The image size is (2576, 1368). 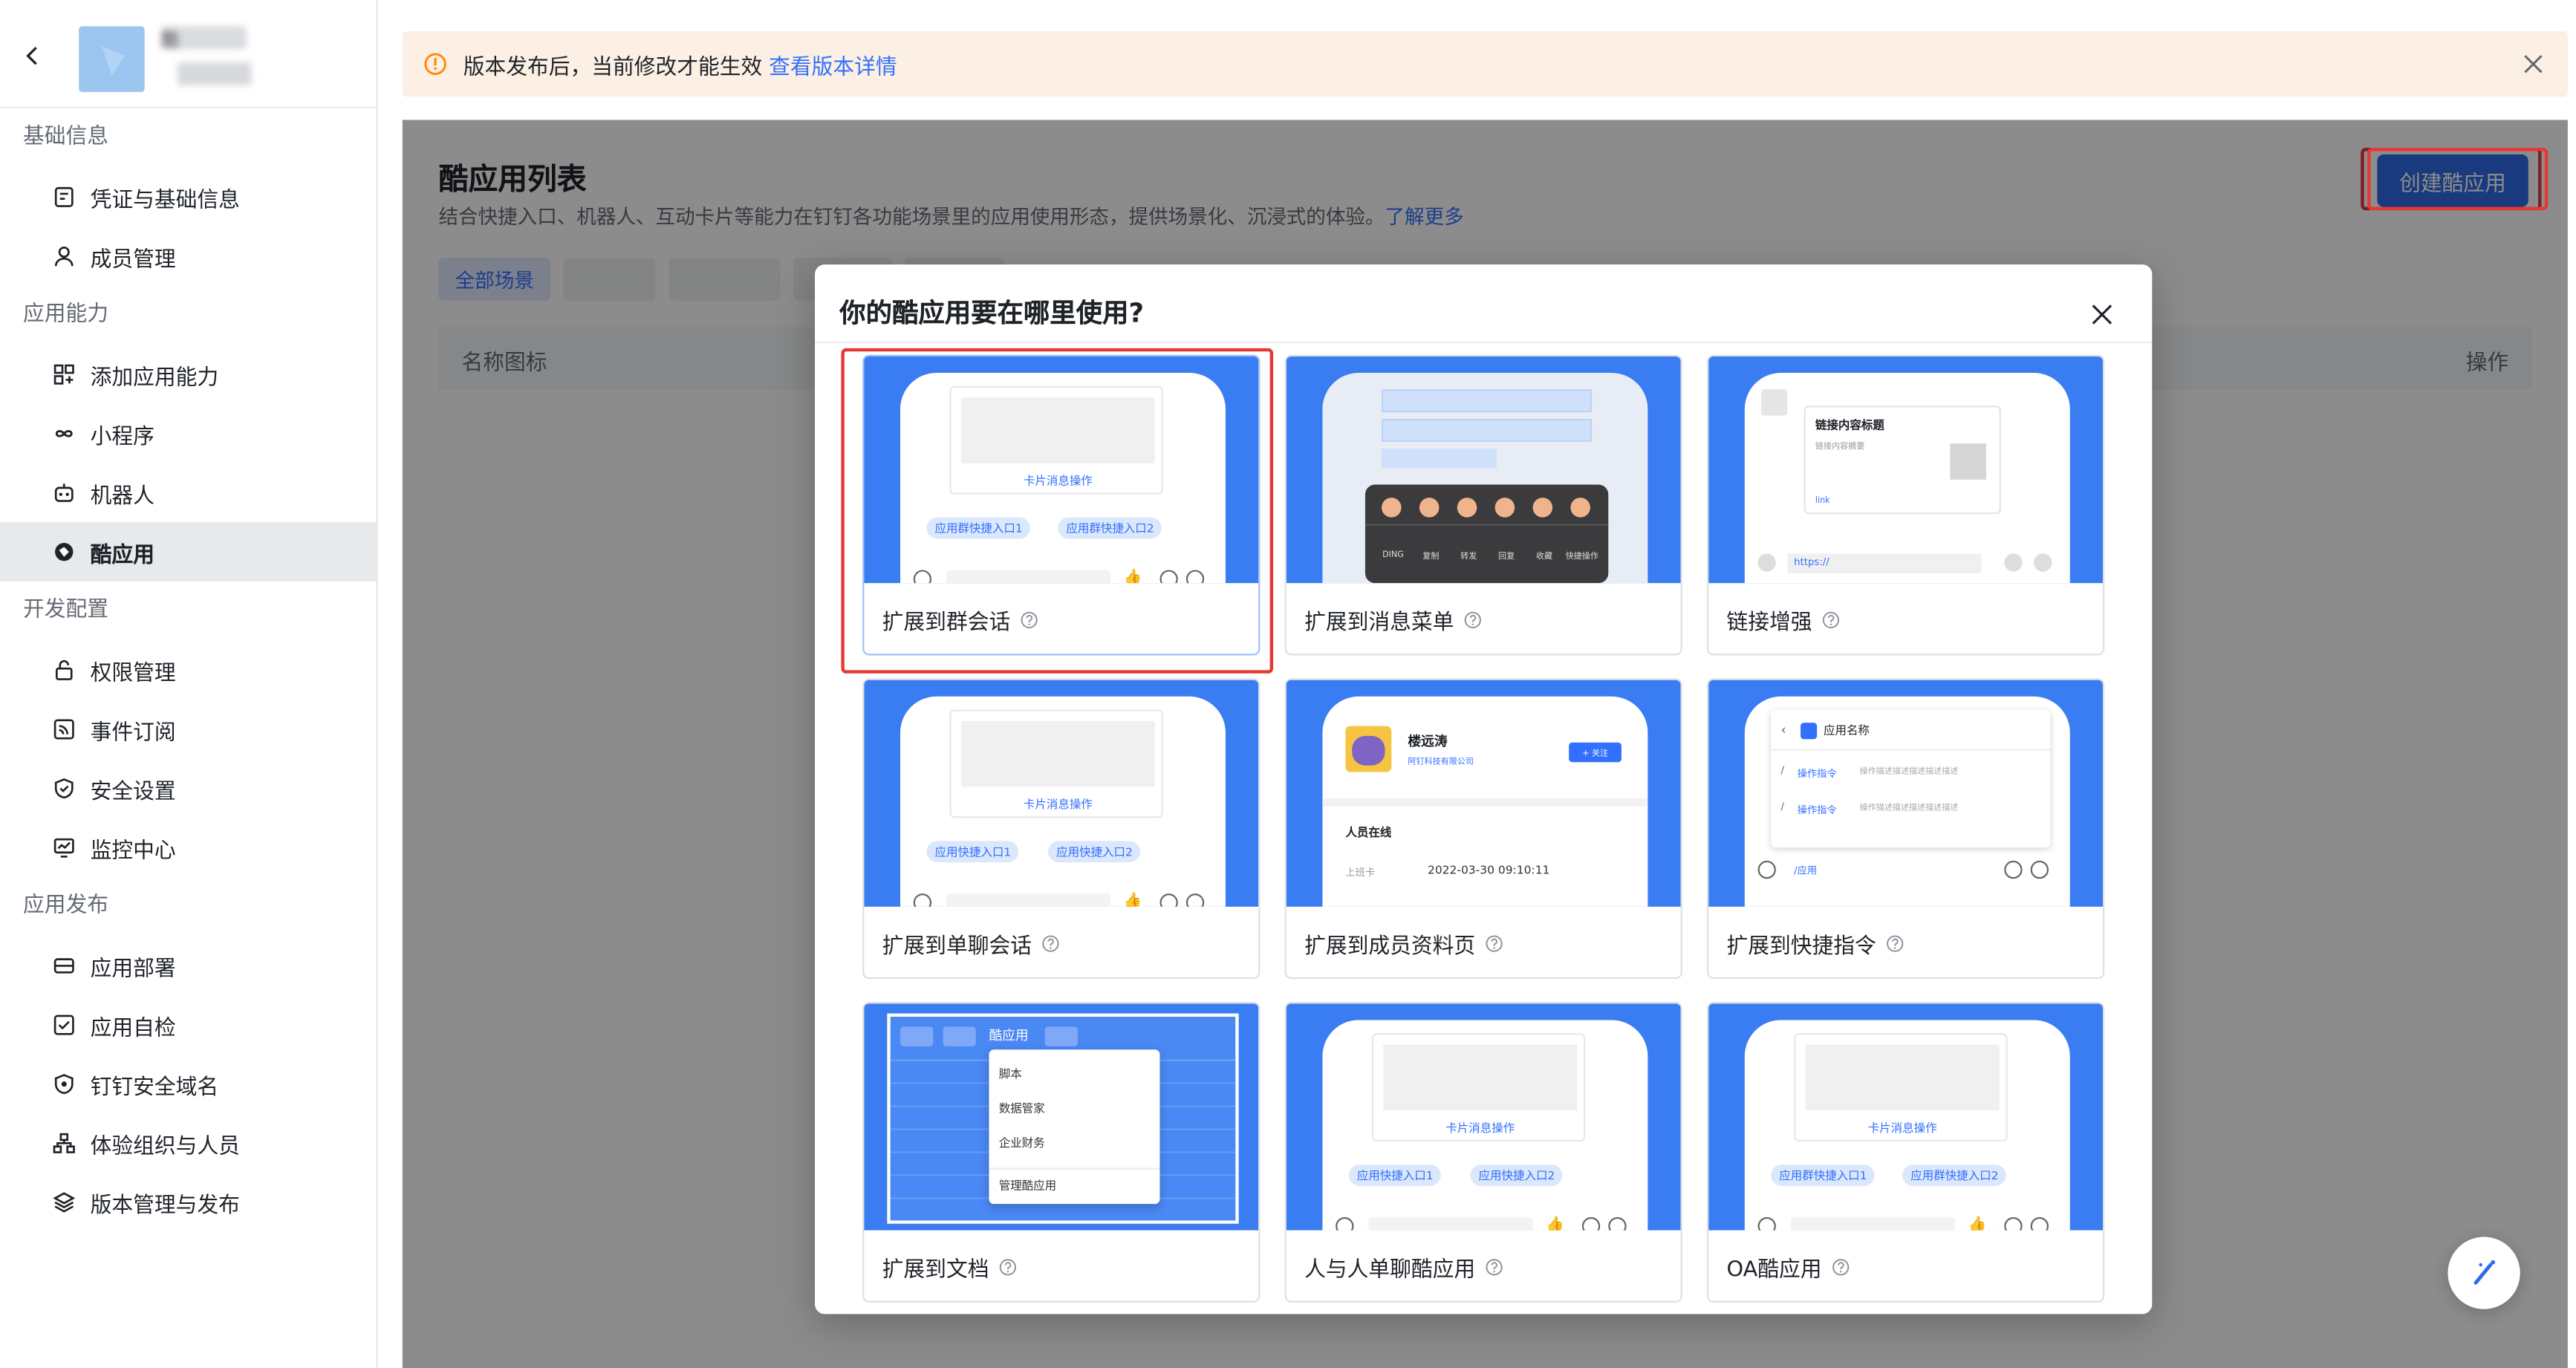 I want to click on sidebar-item: 体验组织与人员, so click(x=188, y=1143).